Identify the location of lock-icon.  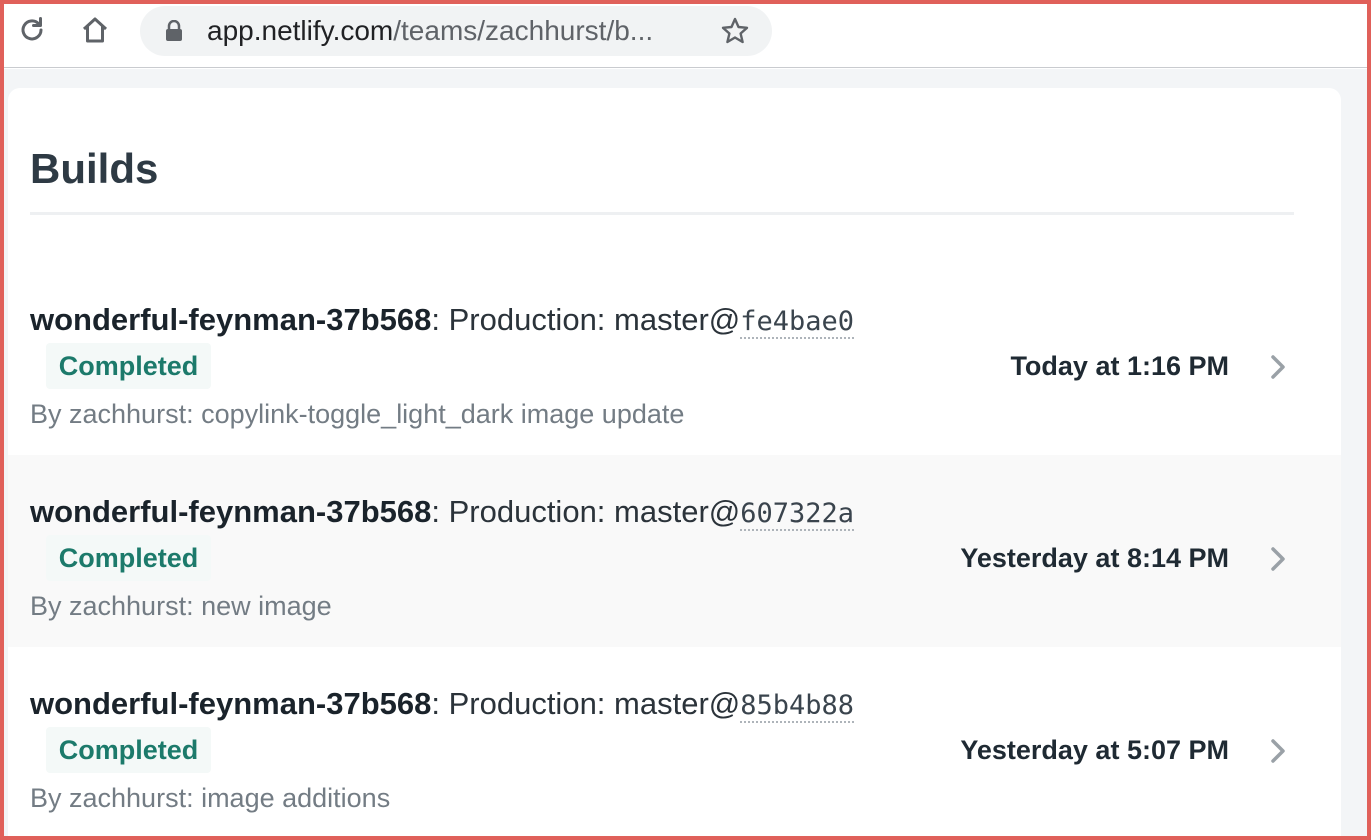
(174, 30).